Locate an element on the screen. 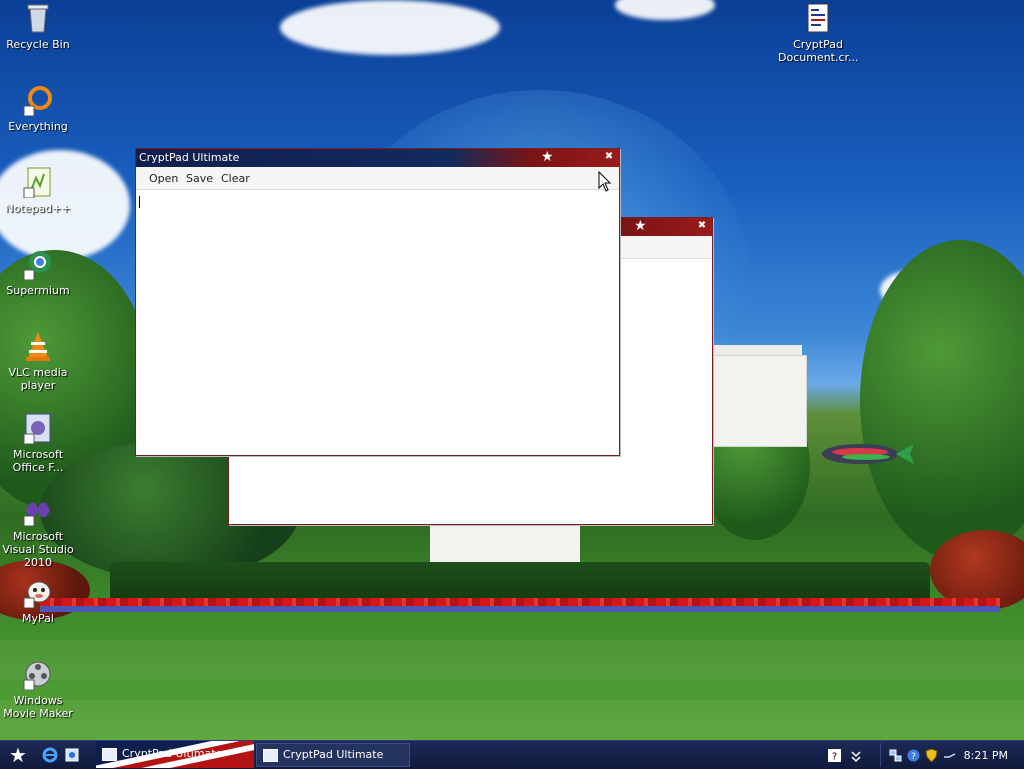  desktop-icon-label: Everything is located at coordinates (38, 126).